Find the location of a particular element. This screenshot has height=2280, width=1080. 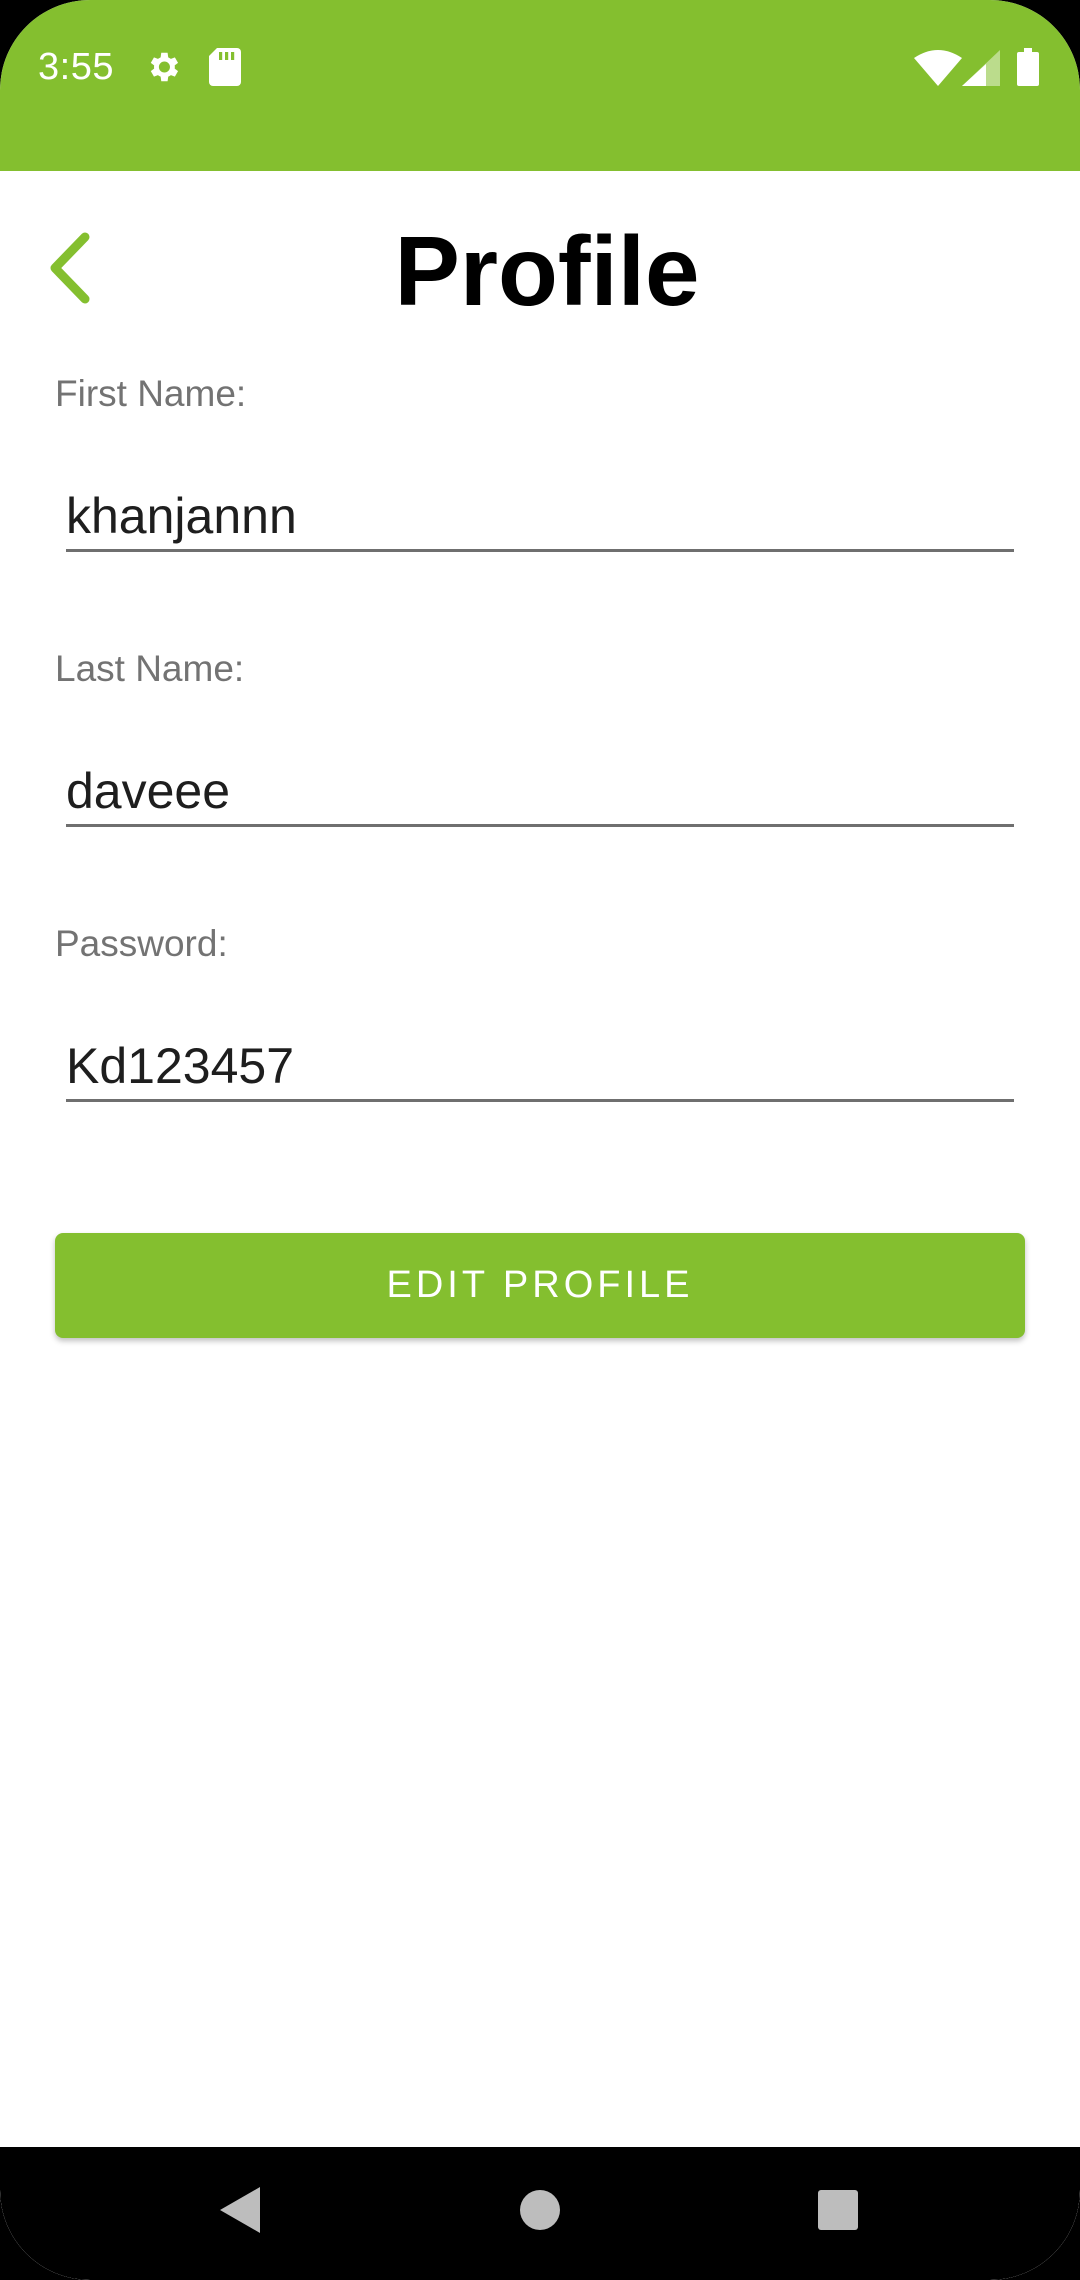

gear-icon is located at coordinates (163, 67).